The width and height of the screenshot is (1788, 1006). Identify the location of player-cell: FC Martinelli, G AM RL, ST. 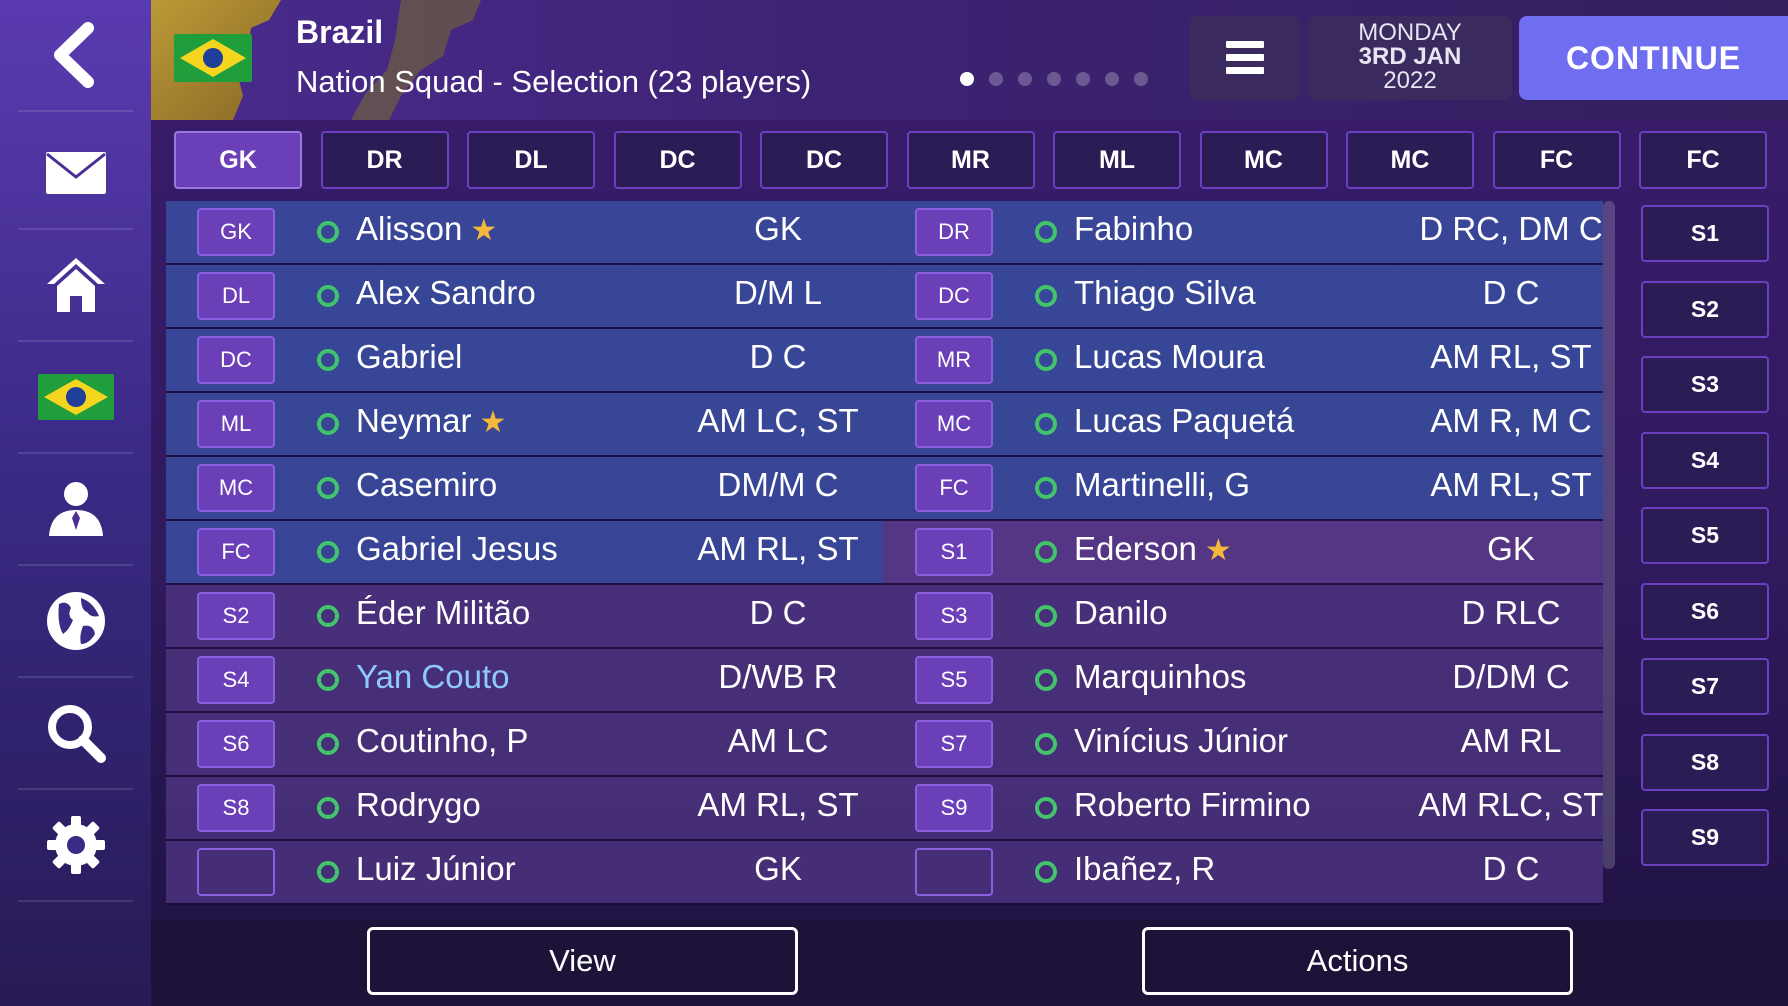
(1243, 488).